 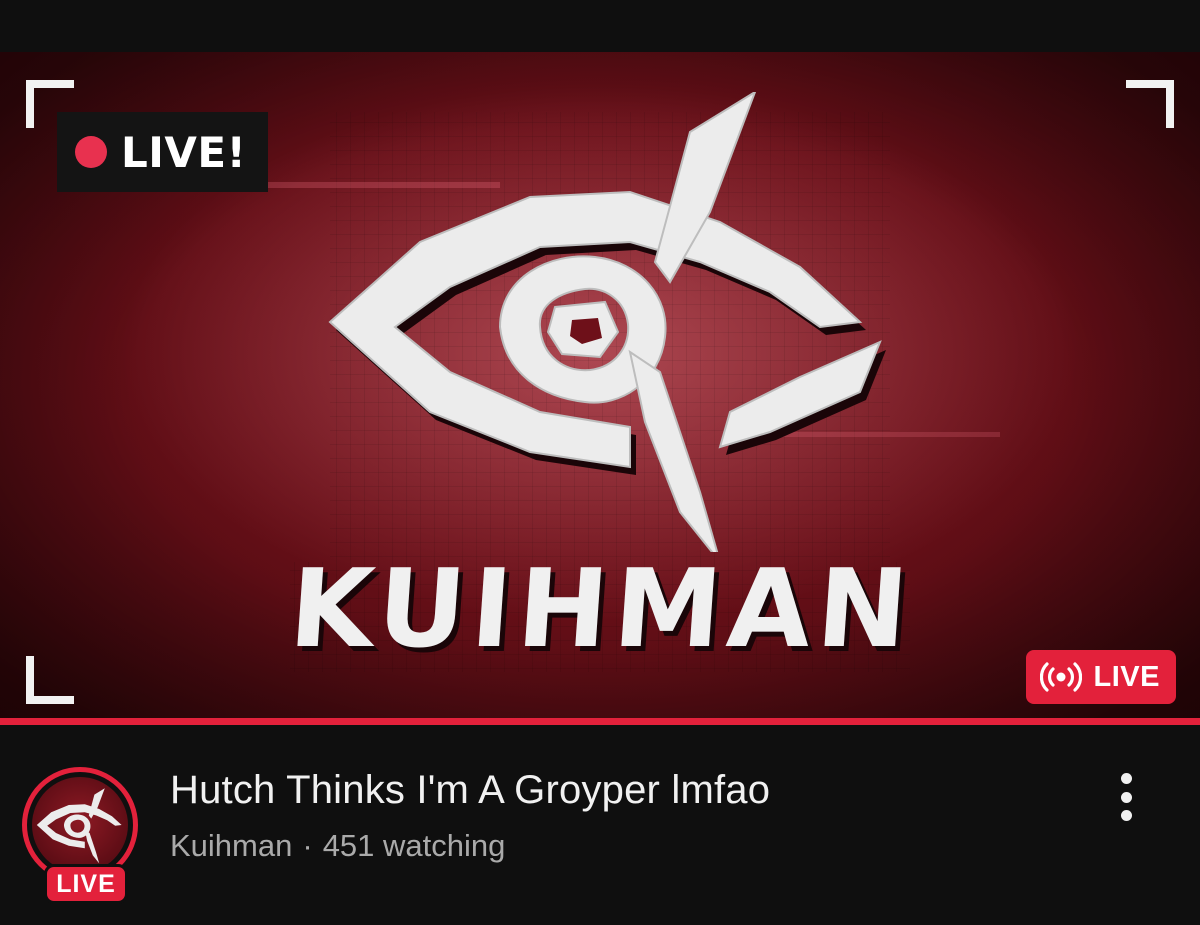 What do you see at coordinates (91, 152) in the screenshot?
I see `record-dot-icon` at bounding box center [91, 152].